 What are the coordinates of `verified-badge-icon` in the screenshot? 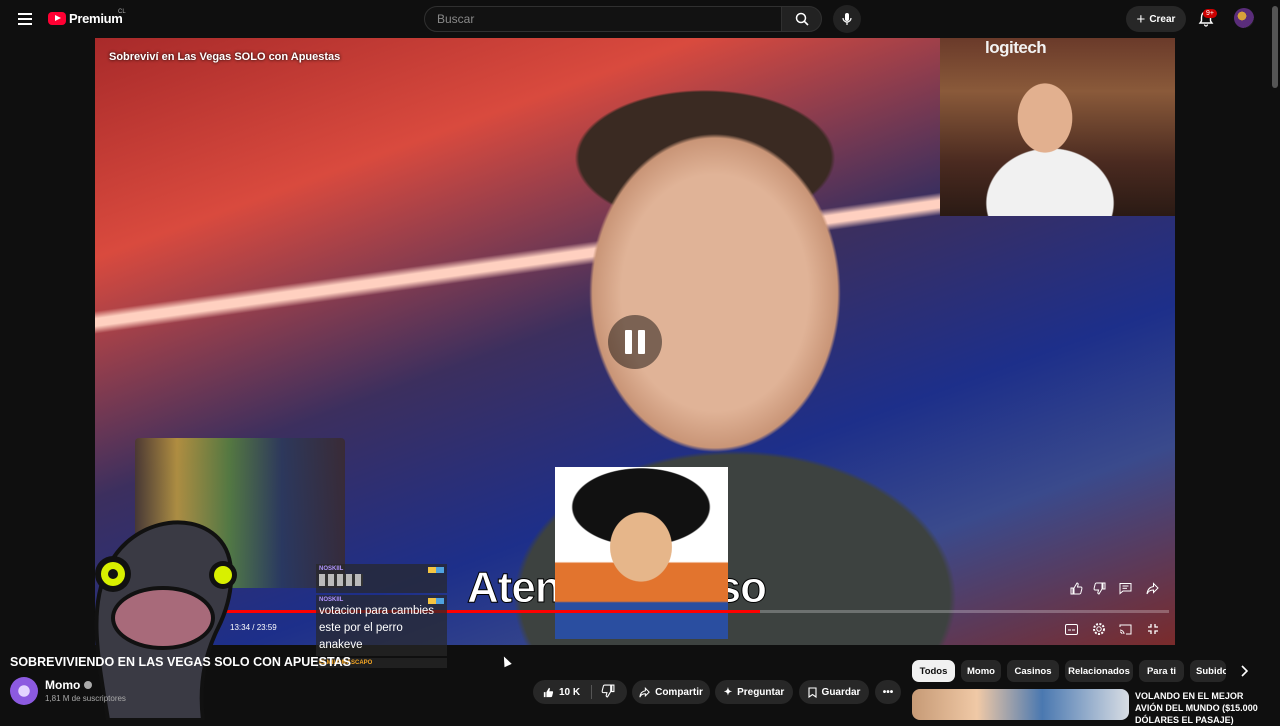 It's located at (88, 685).